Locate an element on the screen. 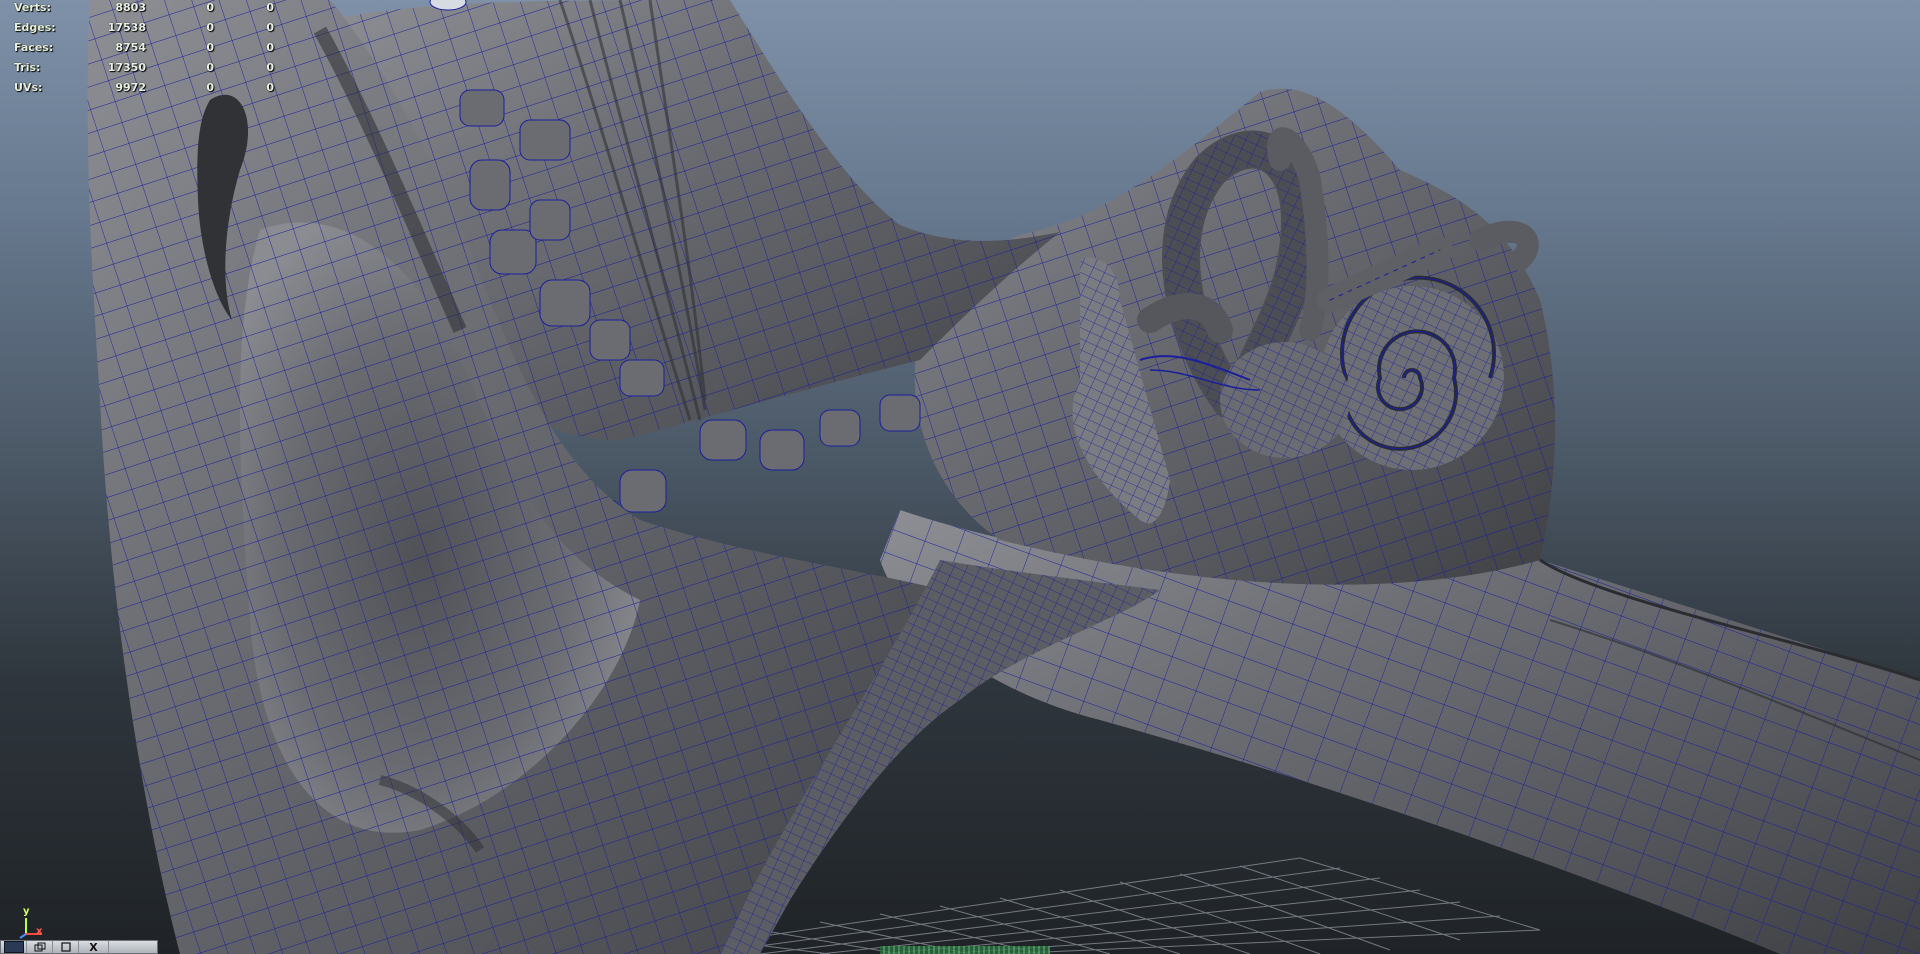  hud-label: Faces: is located at coordinates (34, 47).